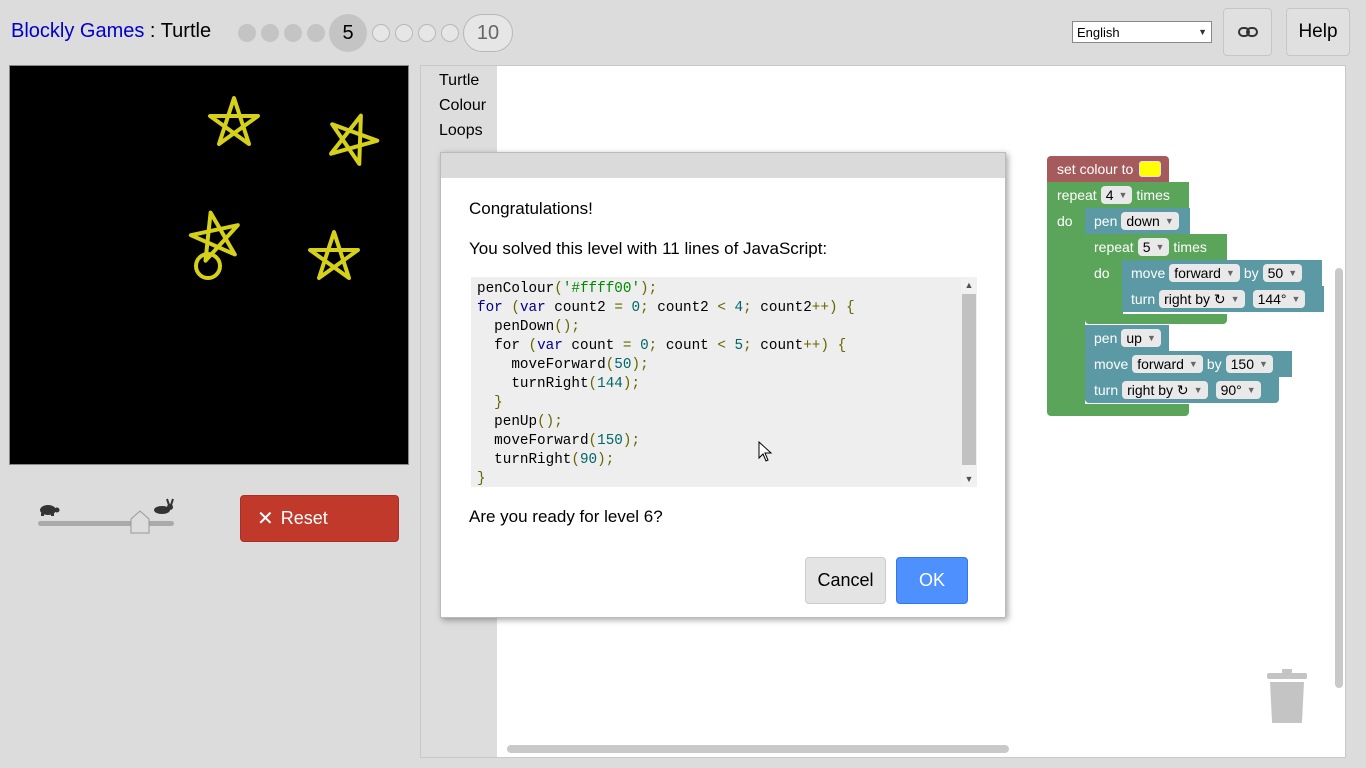  I want to click on pen-up-block: pen up ▼, so click(1127, 338).